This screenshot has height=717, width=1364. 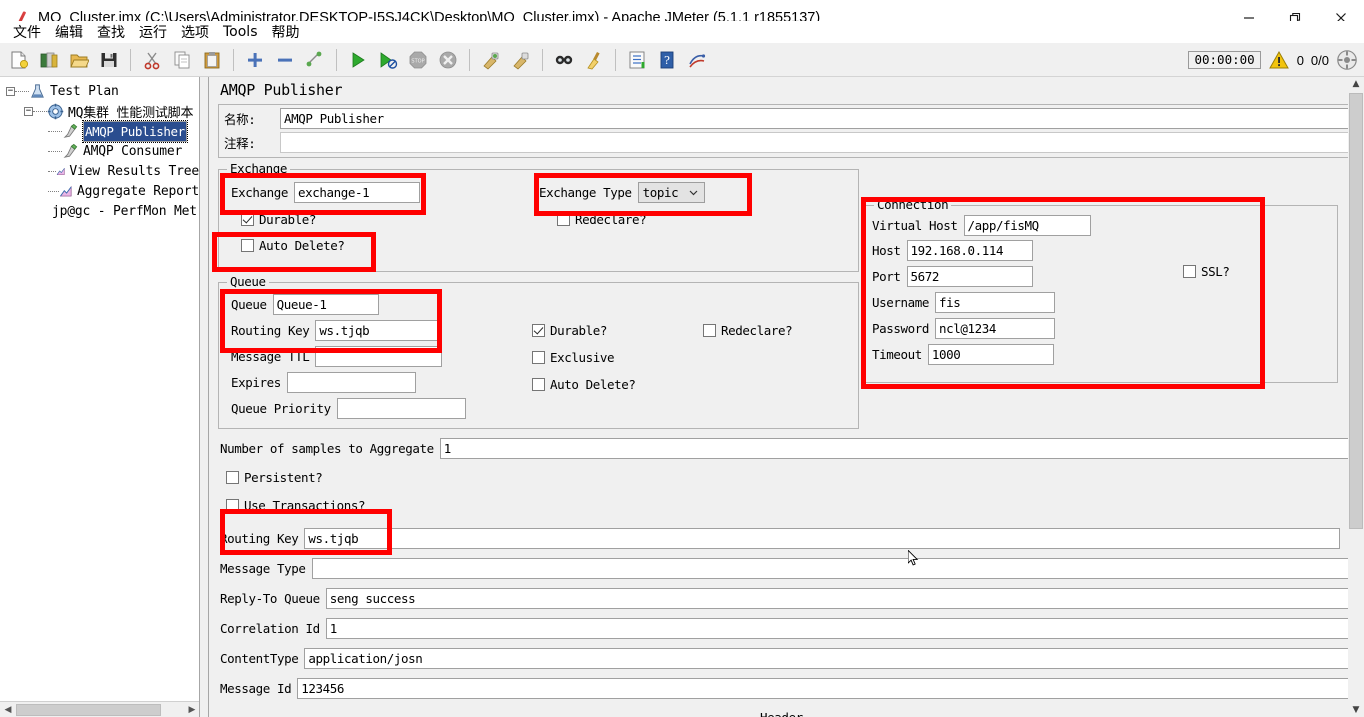 What do you see at coordinates (133, 151) in the screenshot?
I see `tree-label-amqp-consumer: AMQP Consumer` at bounding box center [133, 151].